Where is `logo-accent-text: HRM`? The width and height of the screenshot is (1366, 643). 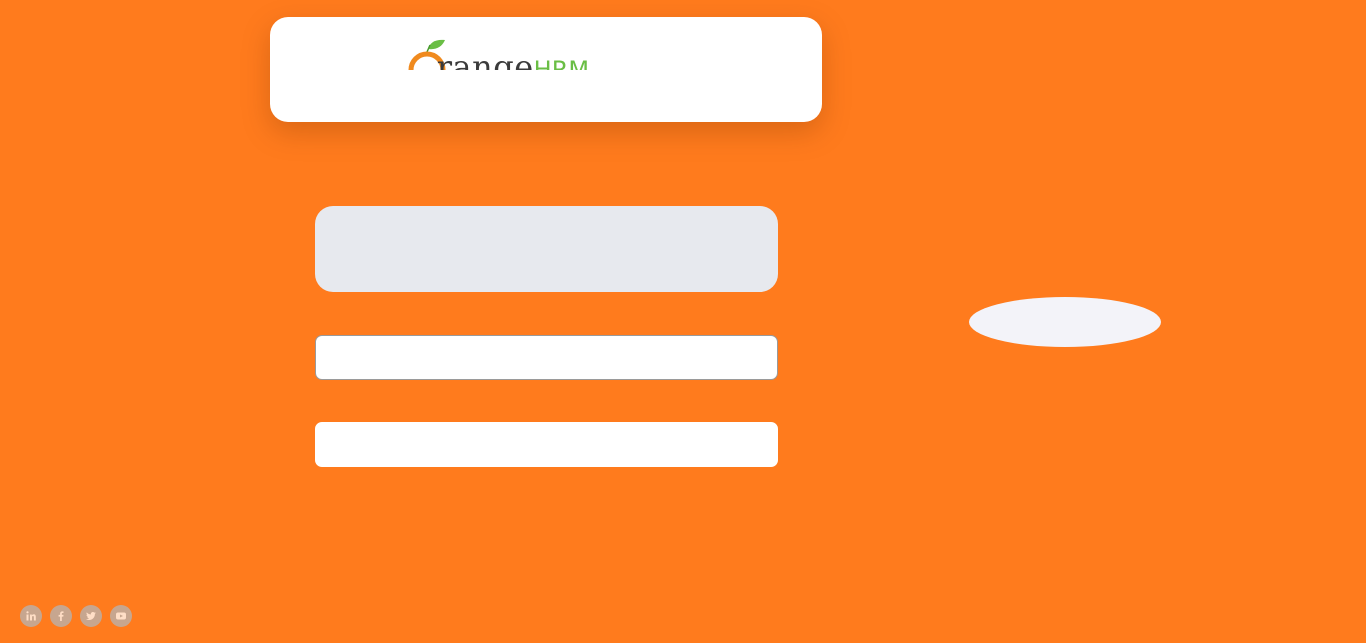 logo-accent-text: HRM is located at coordinates (561, 63).